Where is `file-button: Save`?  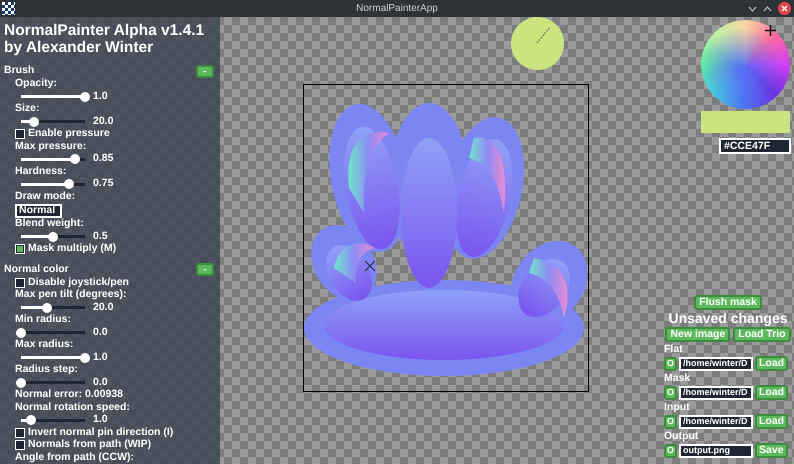 file-button: Save is located at coordinates (771, 450).